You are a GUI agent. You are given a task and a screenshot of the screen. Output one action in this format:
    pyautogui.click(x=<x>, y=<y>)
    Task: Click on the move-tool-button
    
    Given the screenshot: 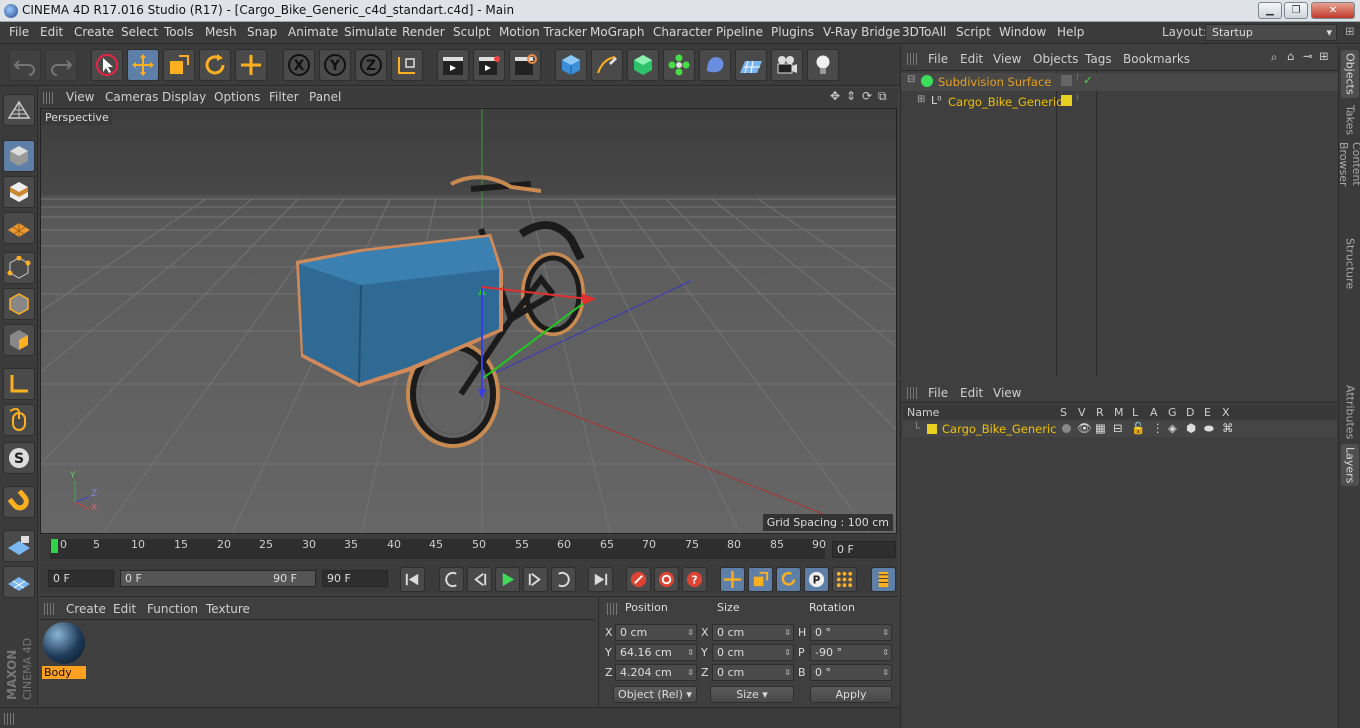 What is the action you would take?
    pyautogui.click(x=143, y=65)
    